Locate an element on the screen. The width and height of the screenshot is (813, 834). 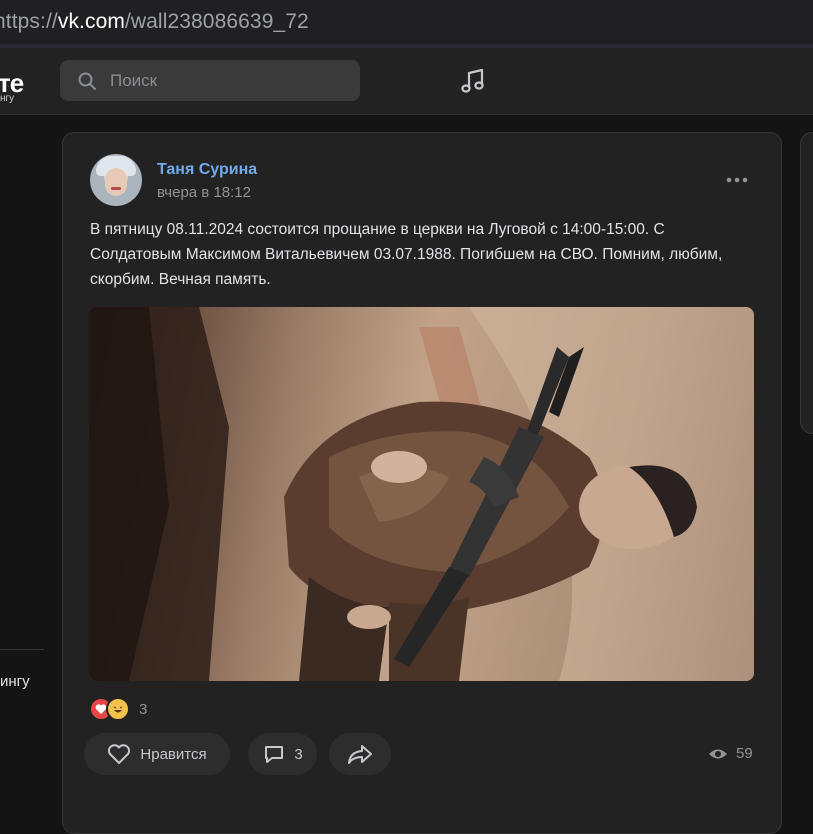
like-label: Нравится is located at coordinates (173, 754).